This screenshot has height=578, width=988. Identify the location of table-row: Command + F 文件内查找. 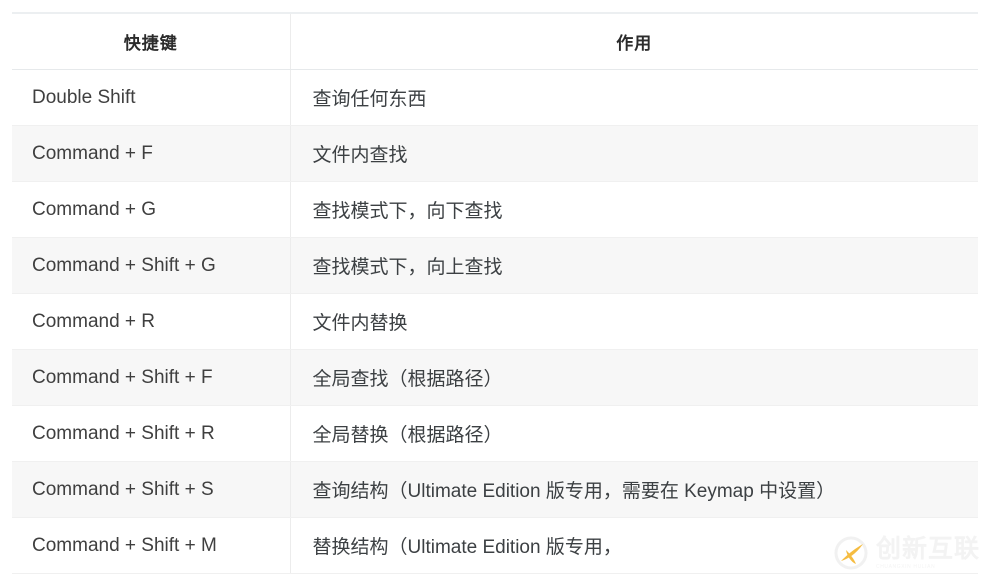
(495, 153).